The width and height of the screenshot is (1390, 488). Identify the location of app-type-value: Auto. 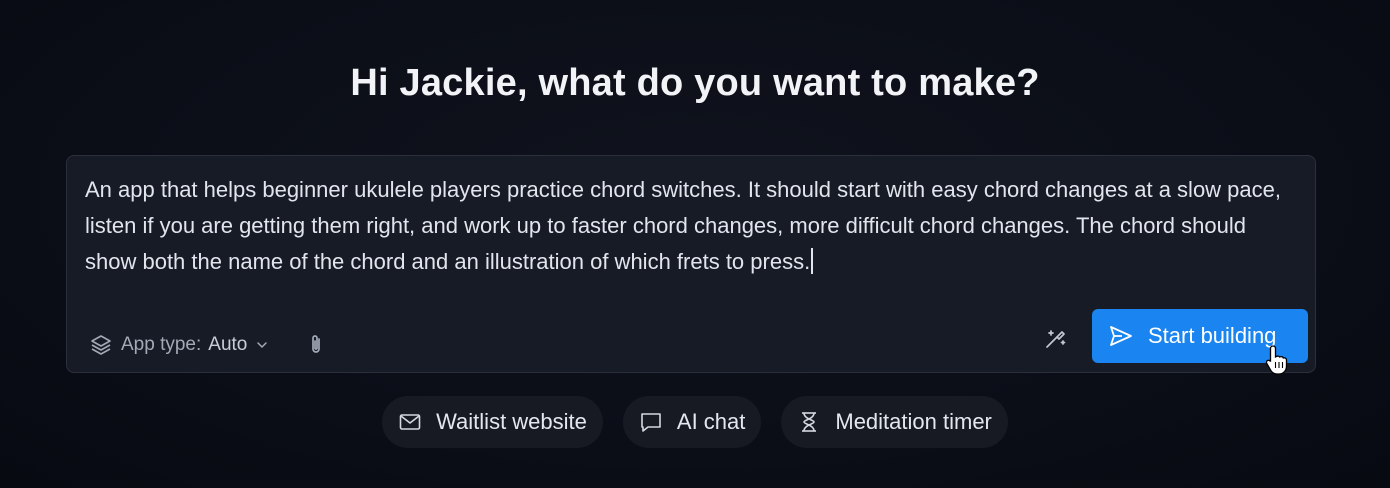
(228, 344).